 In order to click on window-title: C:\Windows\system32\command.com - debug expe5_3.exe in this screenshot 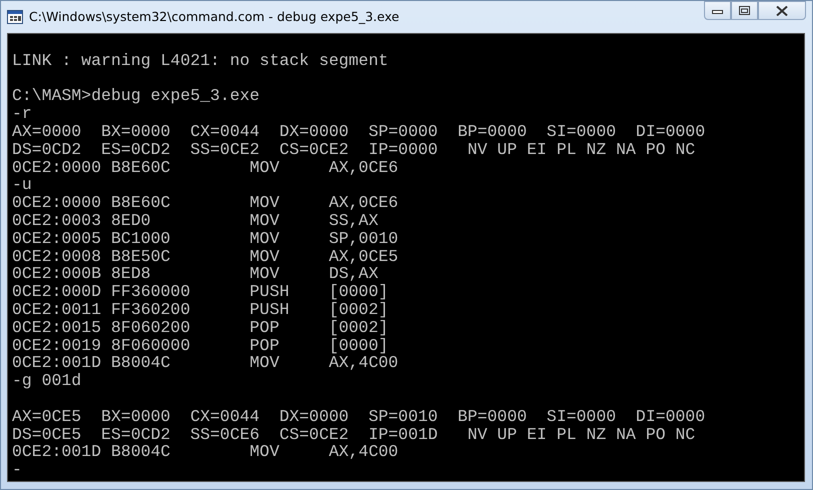, I will do `click(214, 17)`.